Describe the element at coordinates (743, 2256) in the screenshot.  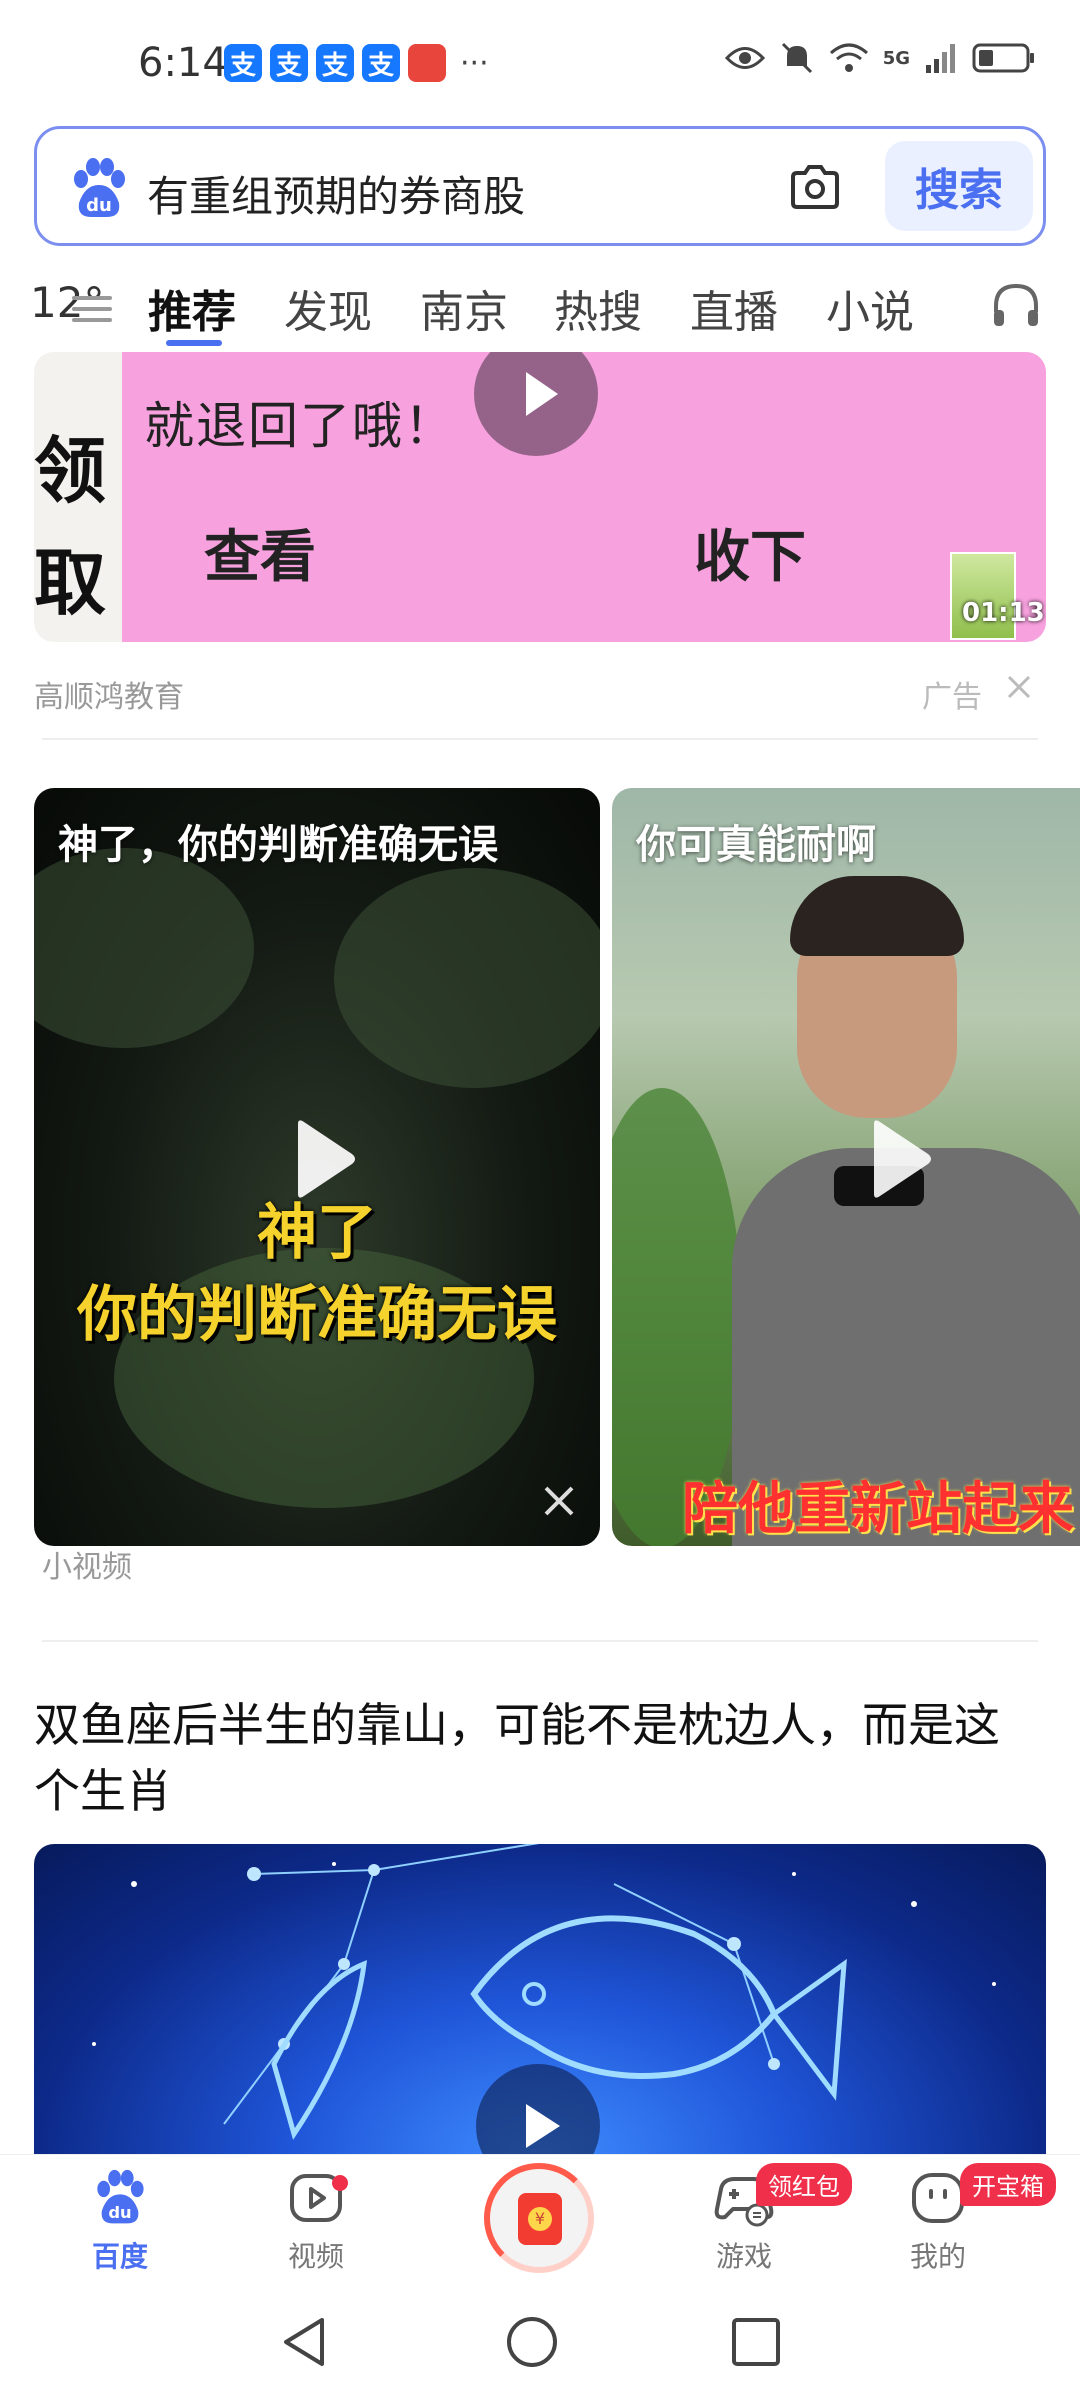
I see `nav-label: 游戏` at that location.